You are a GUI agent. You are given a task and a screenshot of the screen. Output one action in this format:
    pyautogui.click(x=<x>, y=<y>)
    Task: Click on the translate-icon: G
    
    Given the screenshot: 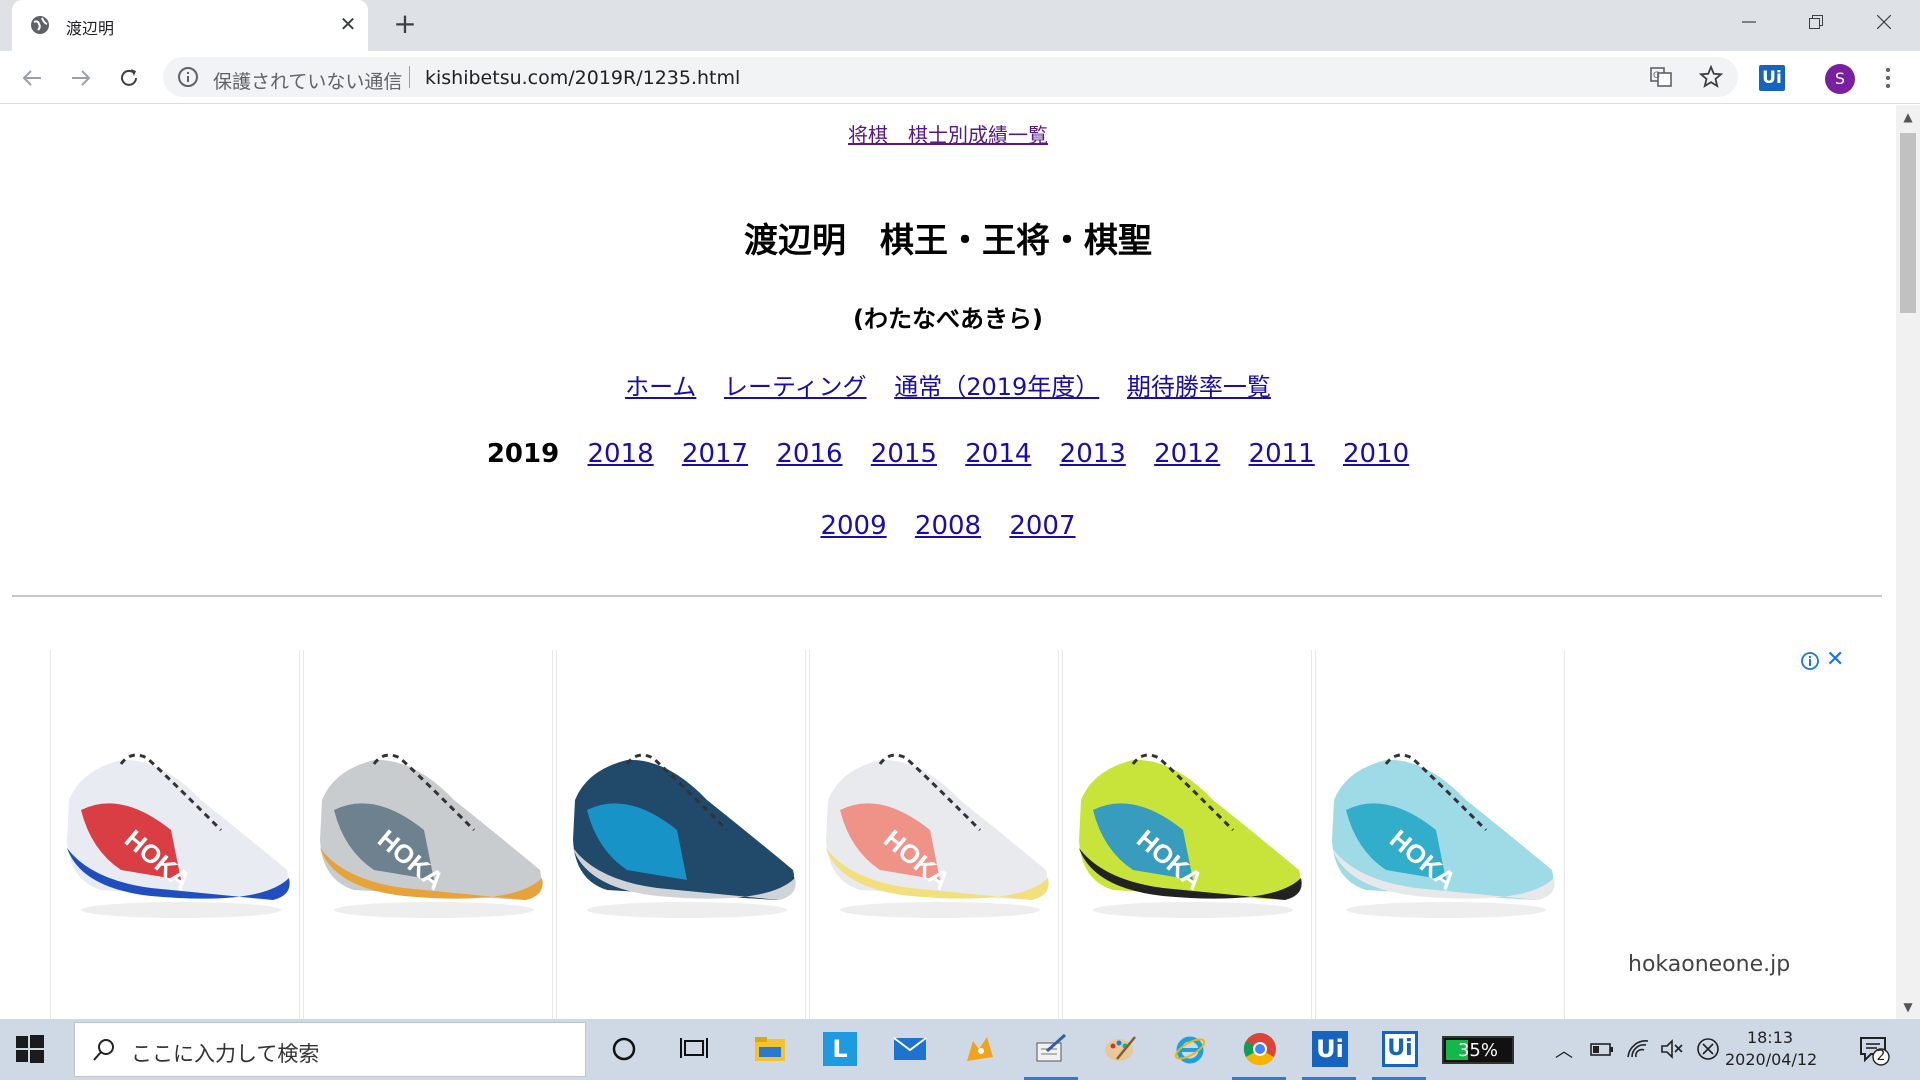 What is the action you would take?
    pyautogui.click(x=1661, y=77)
    